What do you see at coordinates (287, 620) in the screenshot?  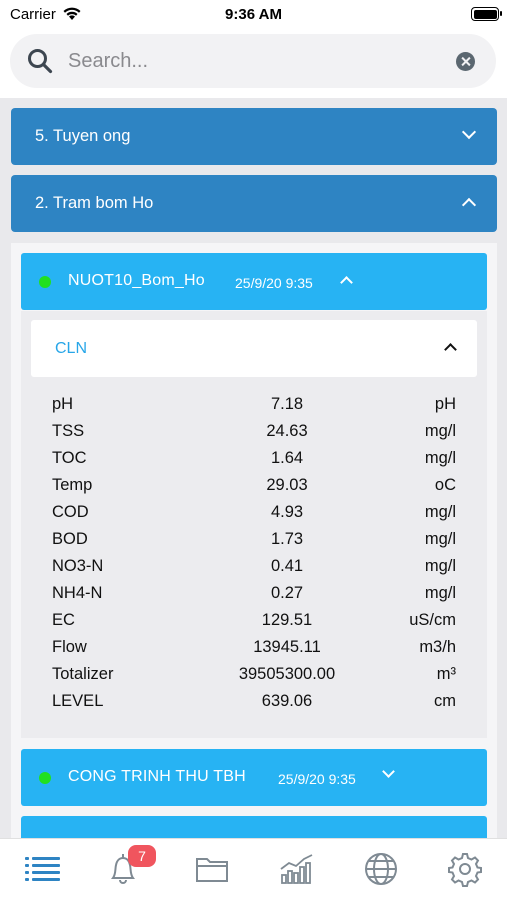 I see `param-value: 129.51` at bounding box center [287, 620].